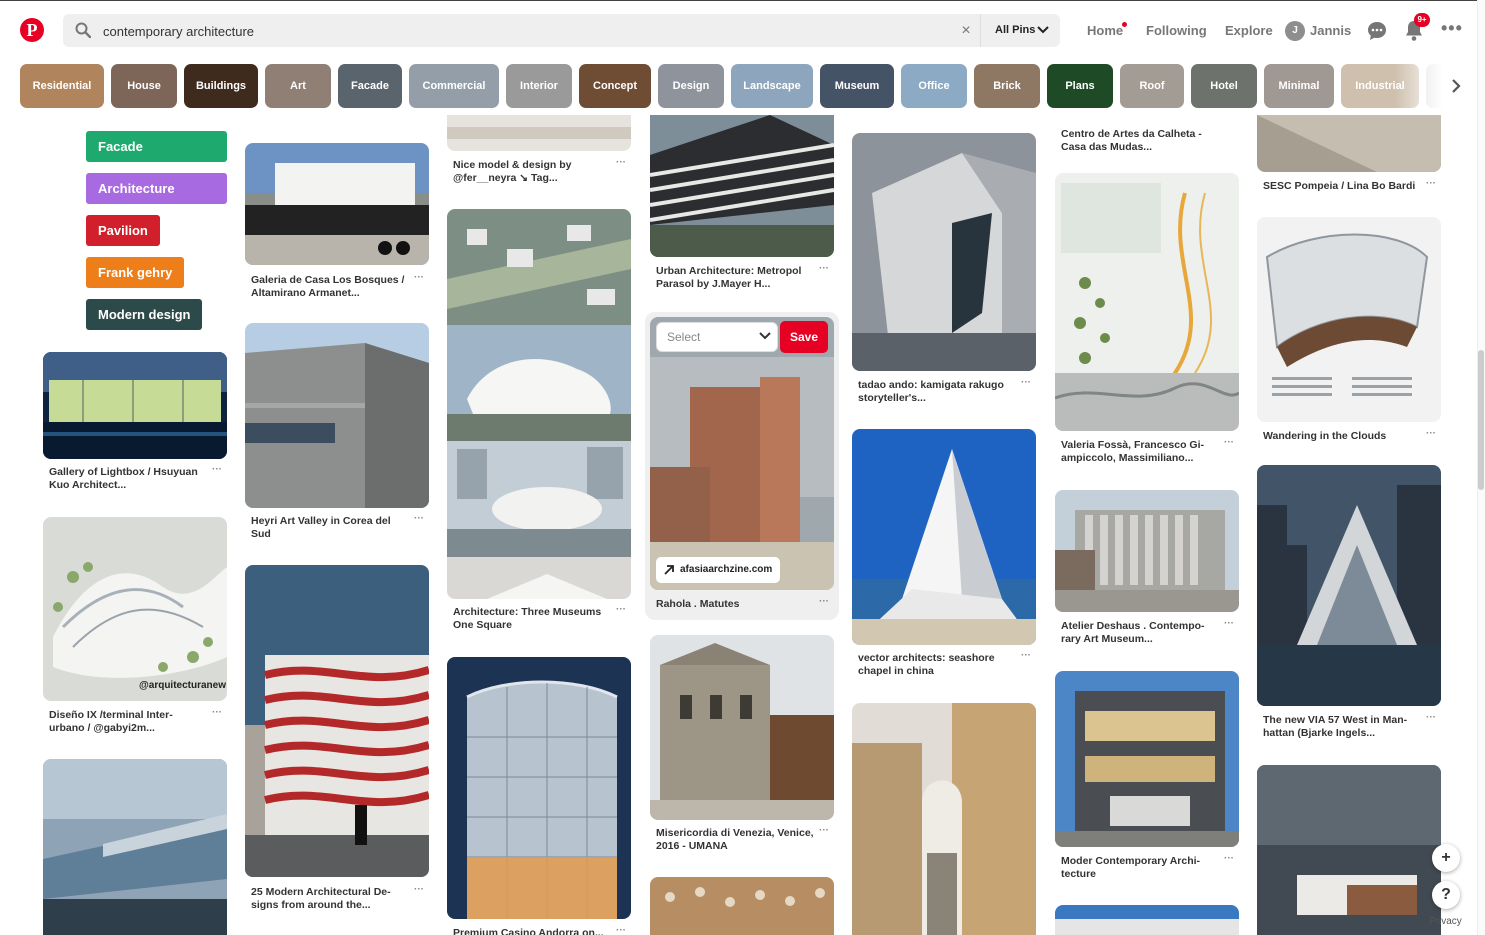 The image size is (1485, 935). I want to click on guide-chip-interior: Interior, so click(539, 86).